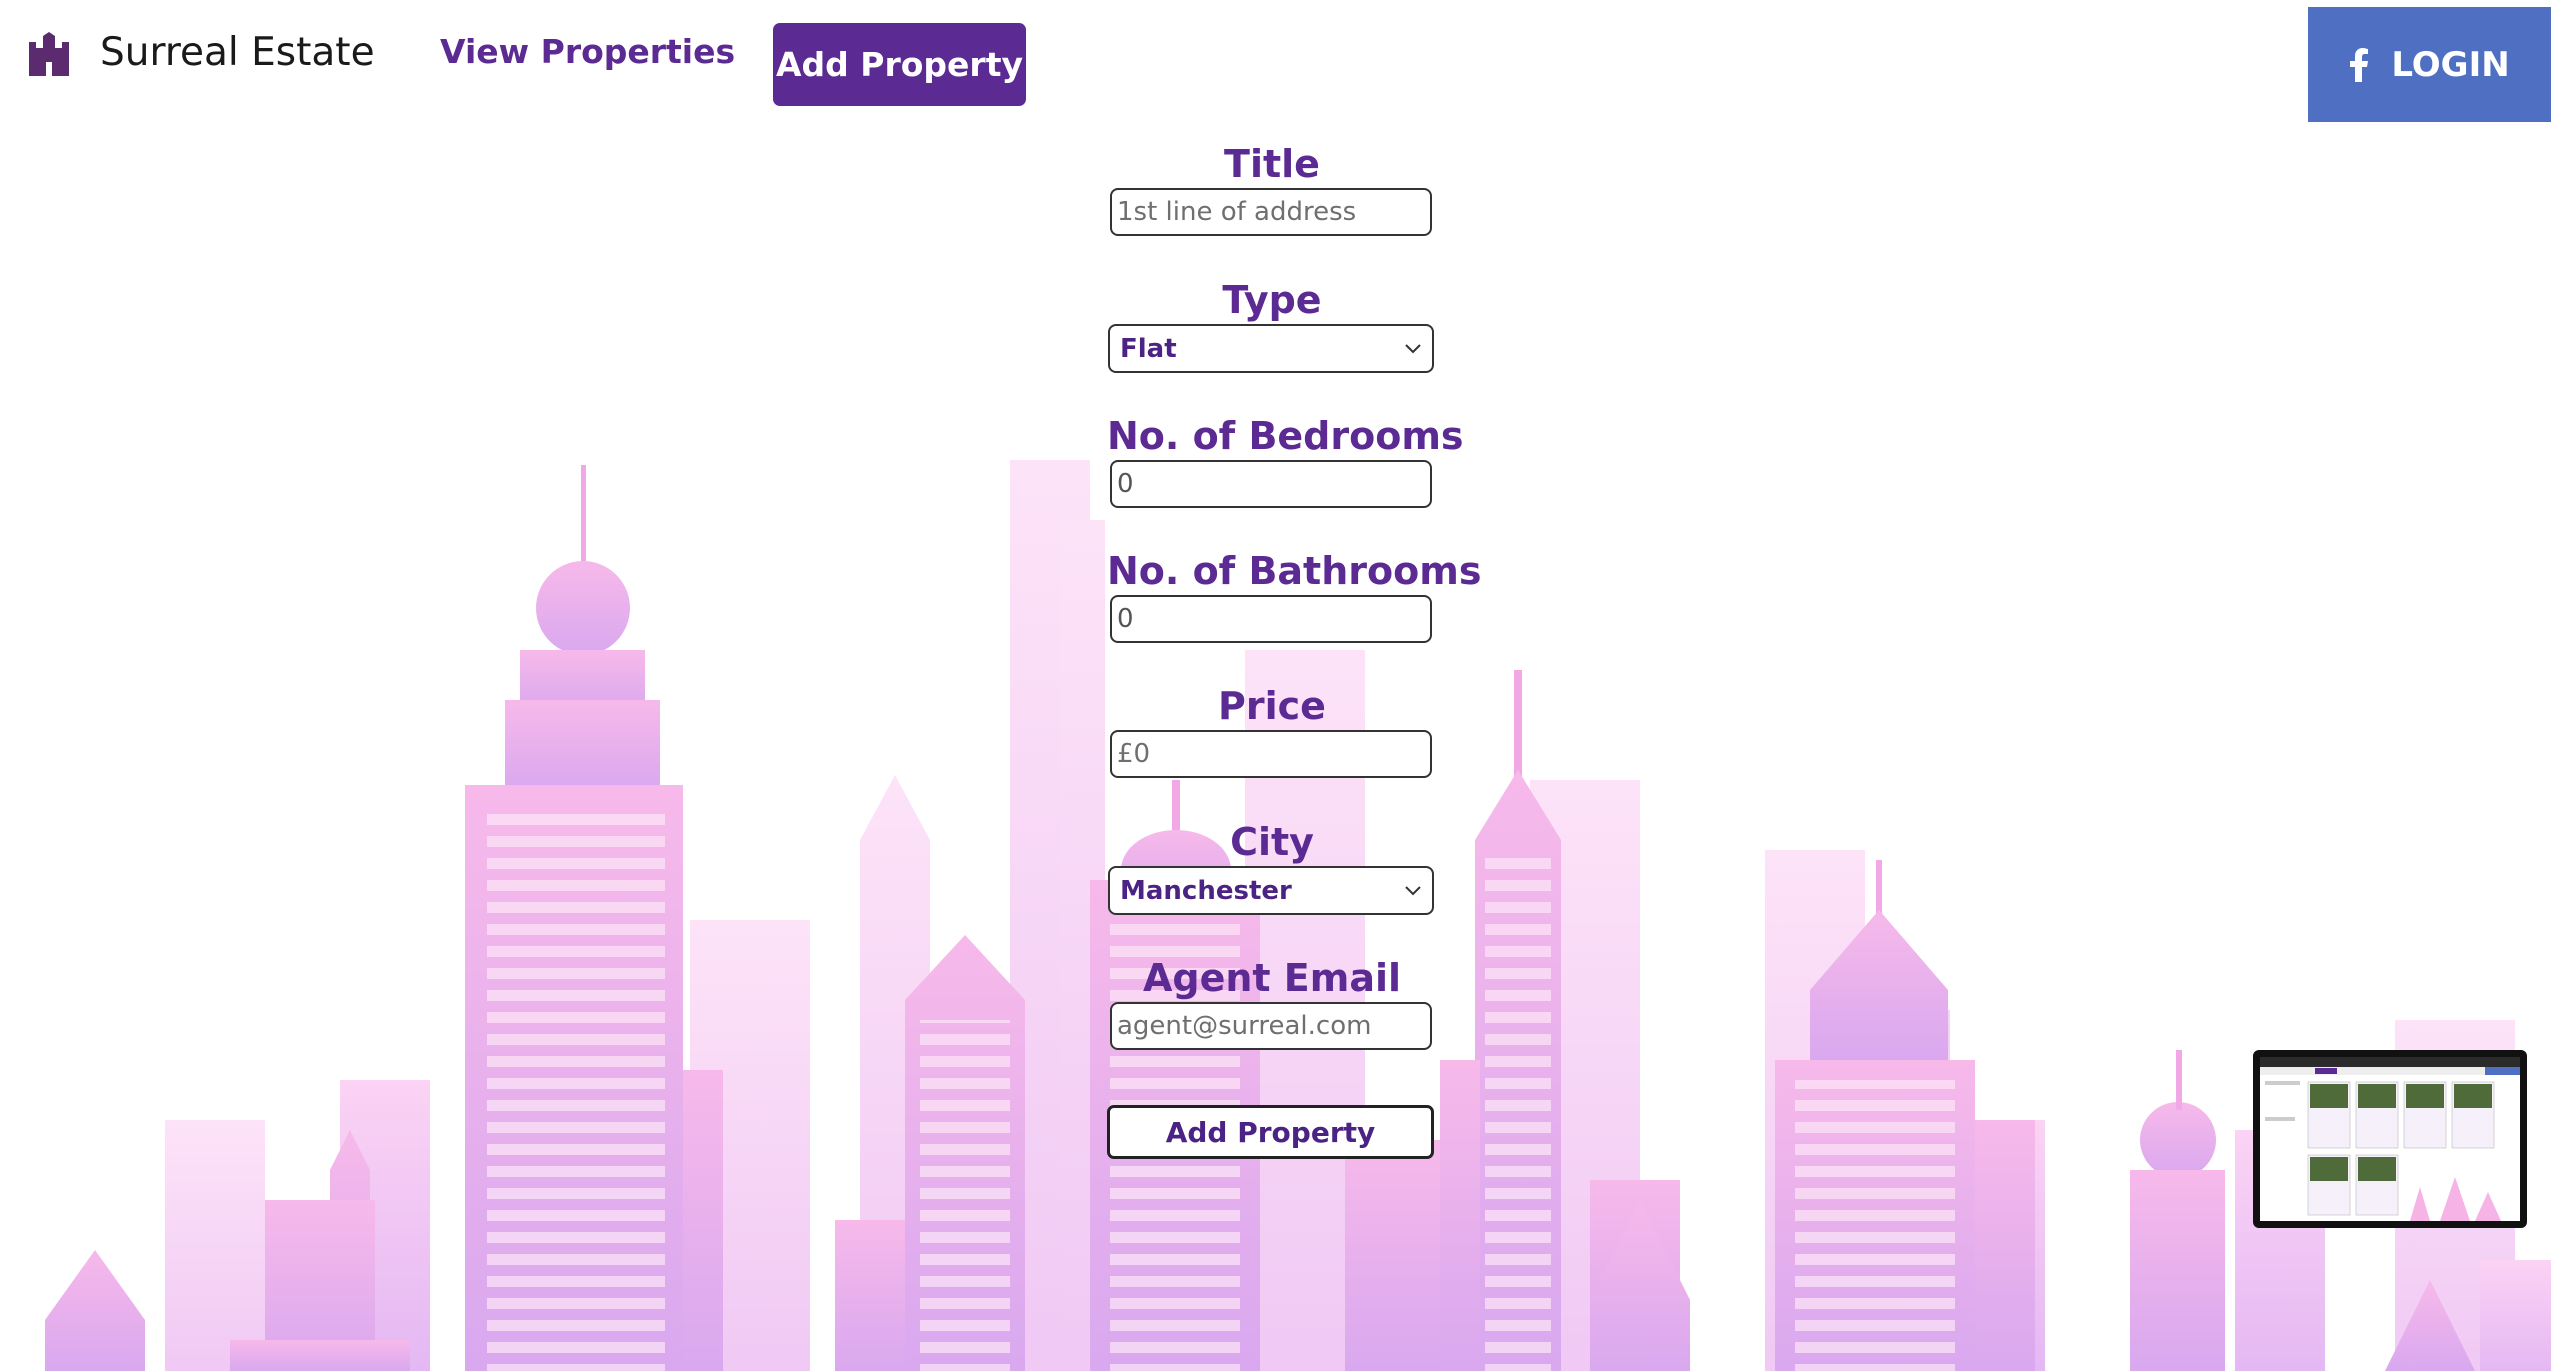 Image resolution: width=2551 pixels, height=1371 pixels. What do you see at coordinates (1271, 484) in the screenshot?
I see `bedrooms-input` at bounding box center [1271, 484].